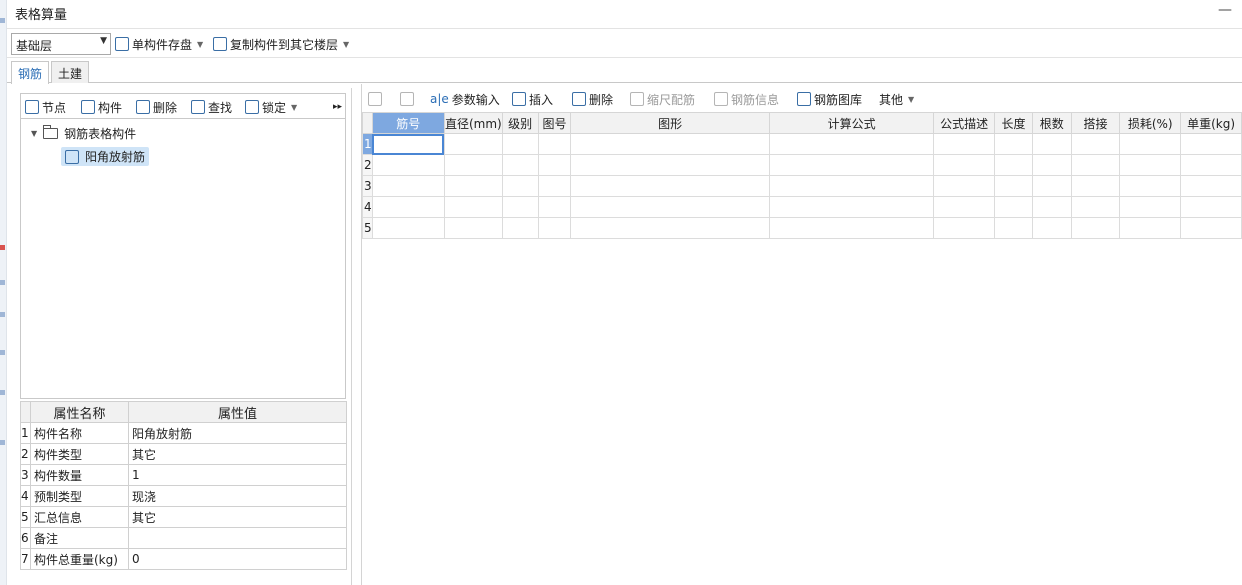 The image size is (1242, 585). I want to click on grid-row: 5, so click(802, 228).